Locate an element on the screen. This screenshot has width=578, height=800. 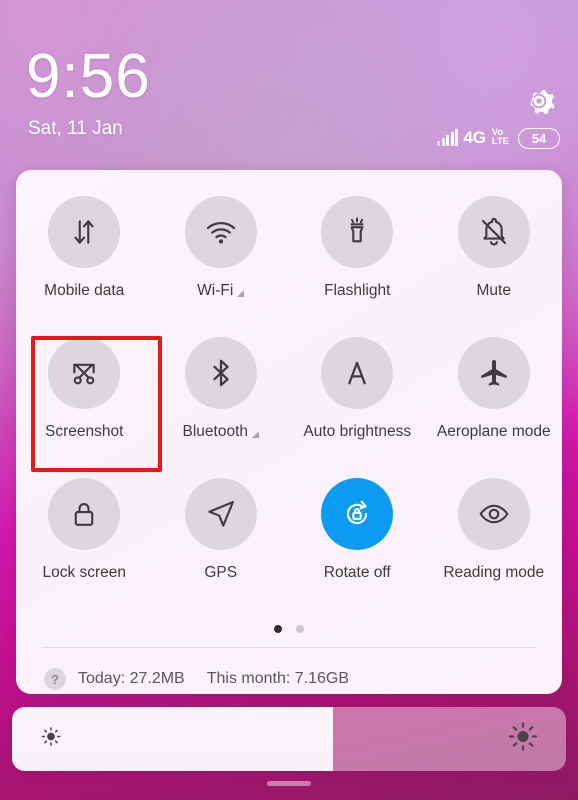
location-arrow-icon is located at coordinates (221, 514).